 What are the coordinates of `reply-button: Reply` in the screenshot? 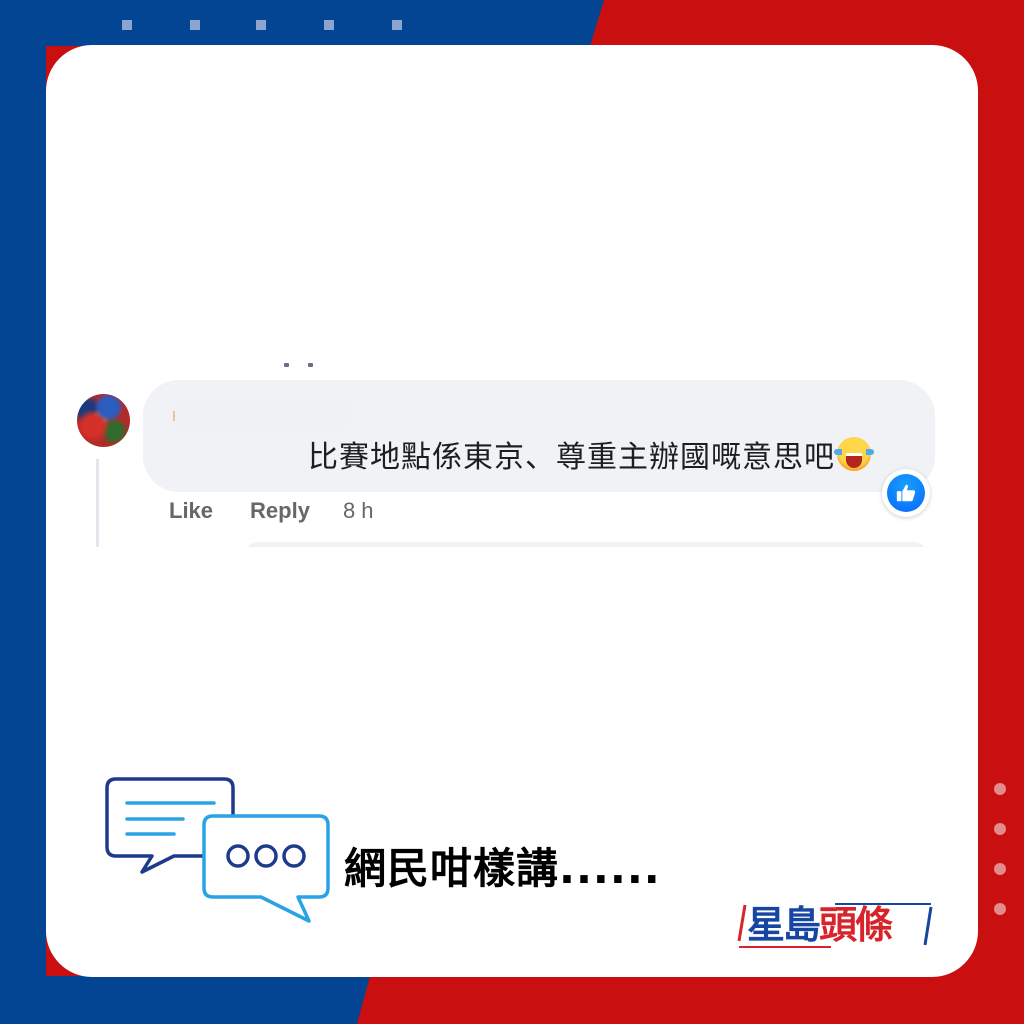 It's located at (280, 511).